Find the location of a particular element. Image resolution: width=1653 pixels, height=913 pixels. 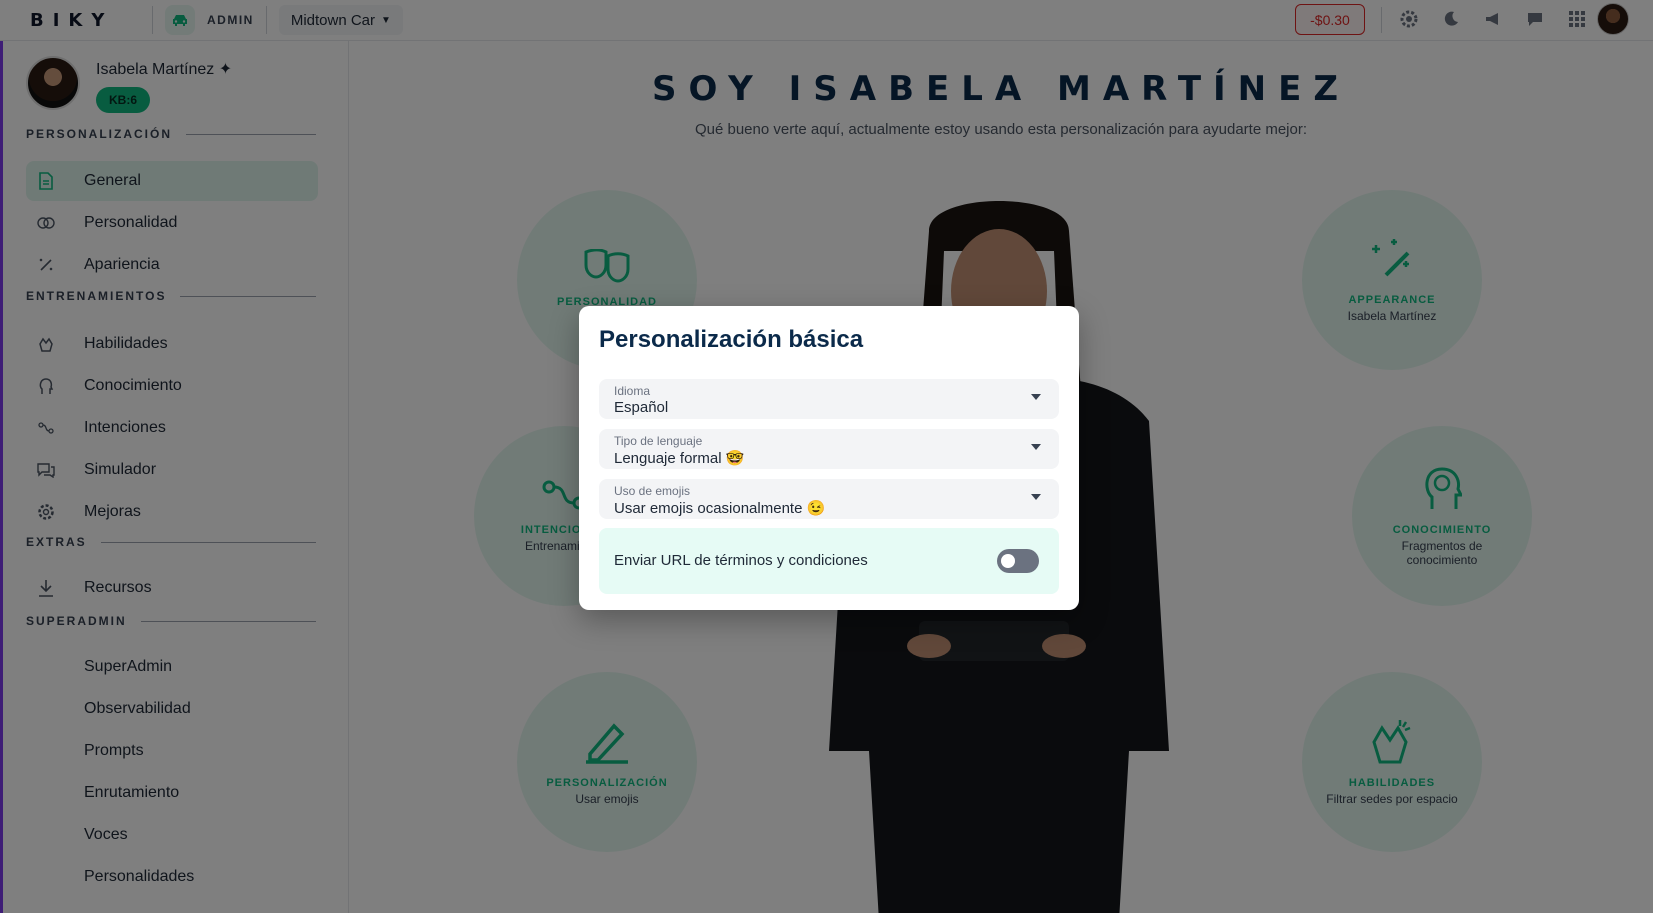

idioma-select: Idioma Español is located at coordinates (829, 399).